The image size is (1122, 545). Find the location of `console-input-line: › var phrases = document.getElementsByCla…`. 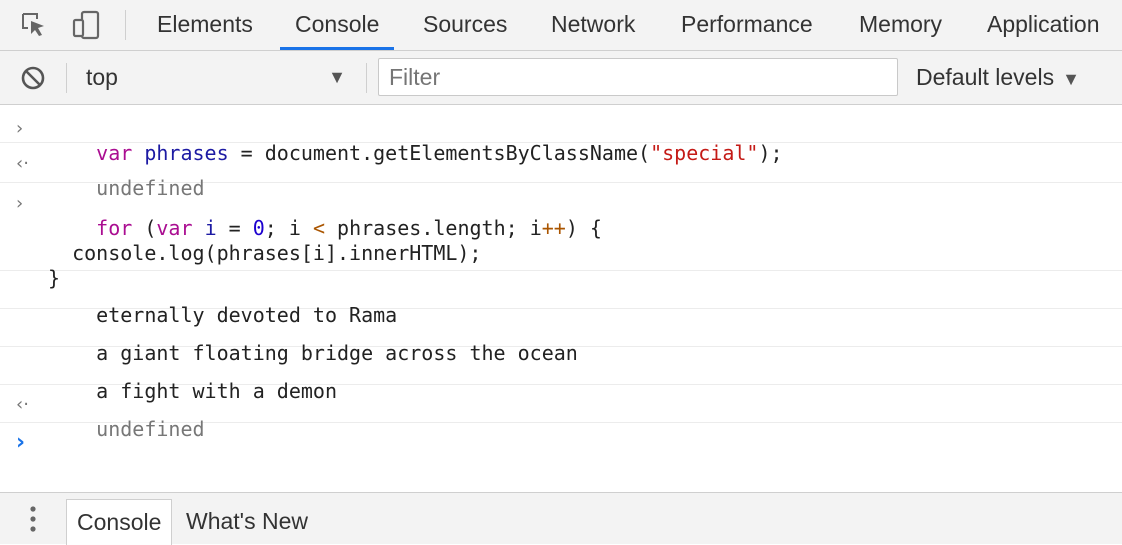

console-input-line: › var phrases = document.getElementsByCla… is located at coordinates (561, 135).